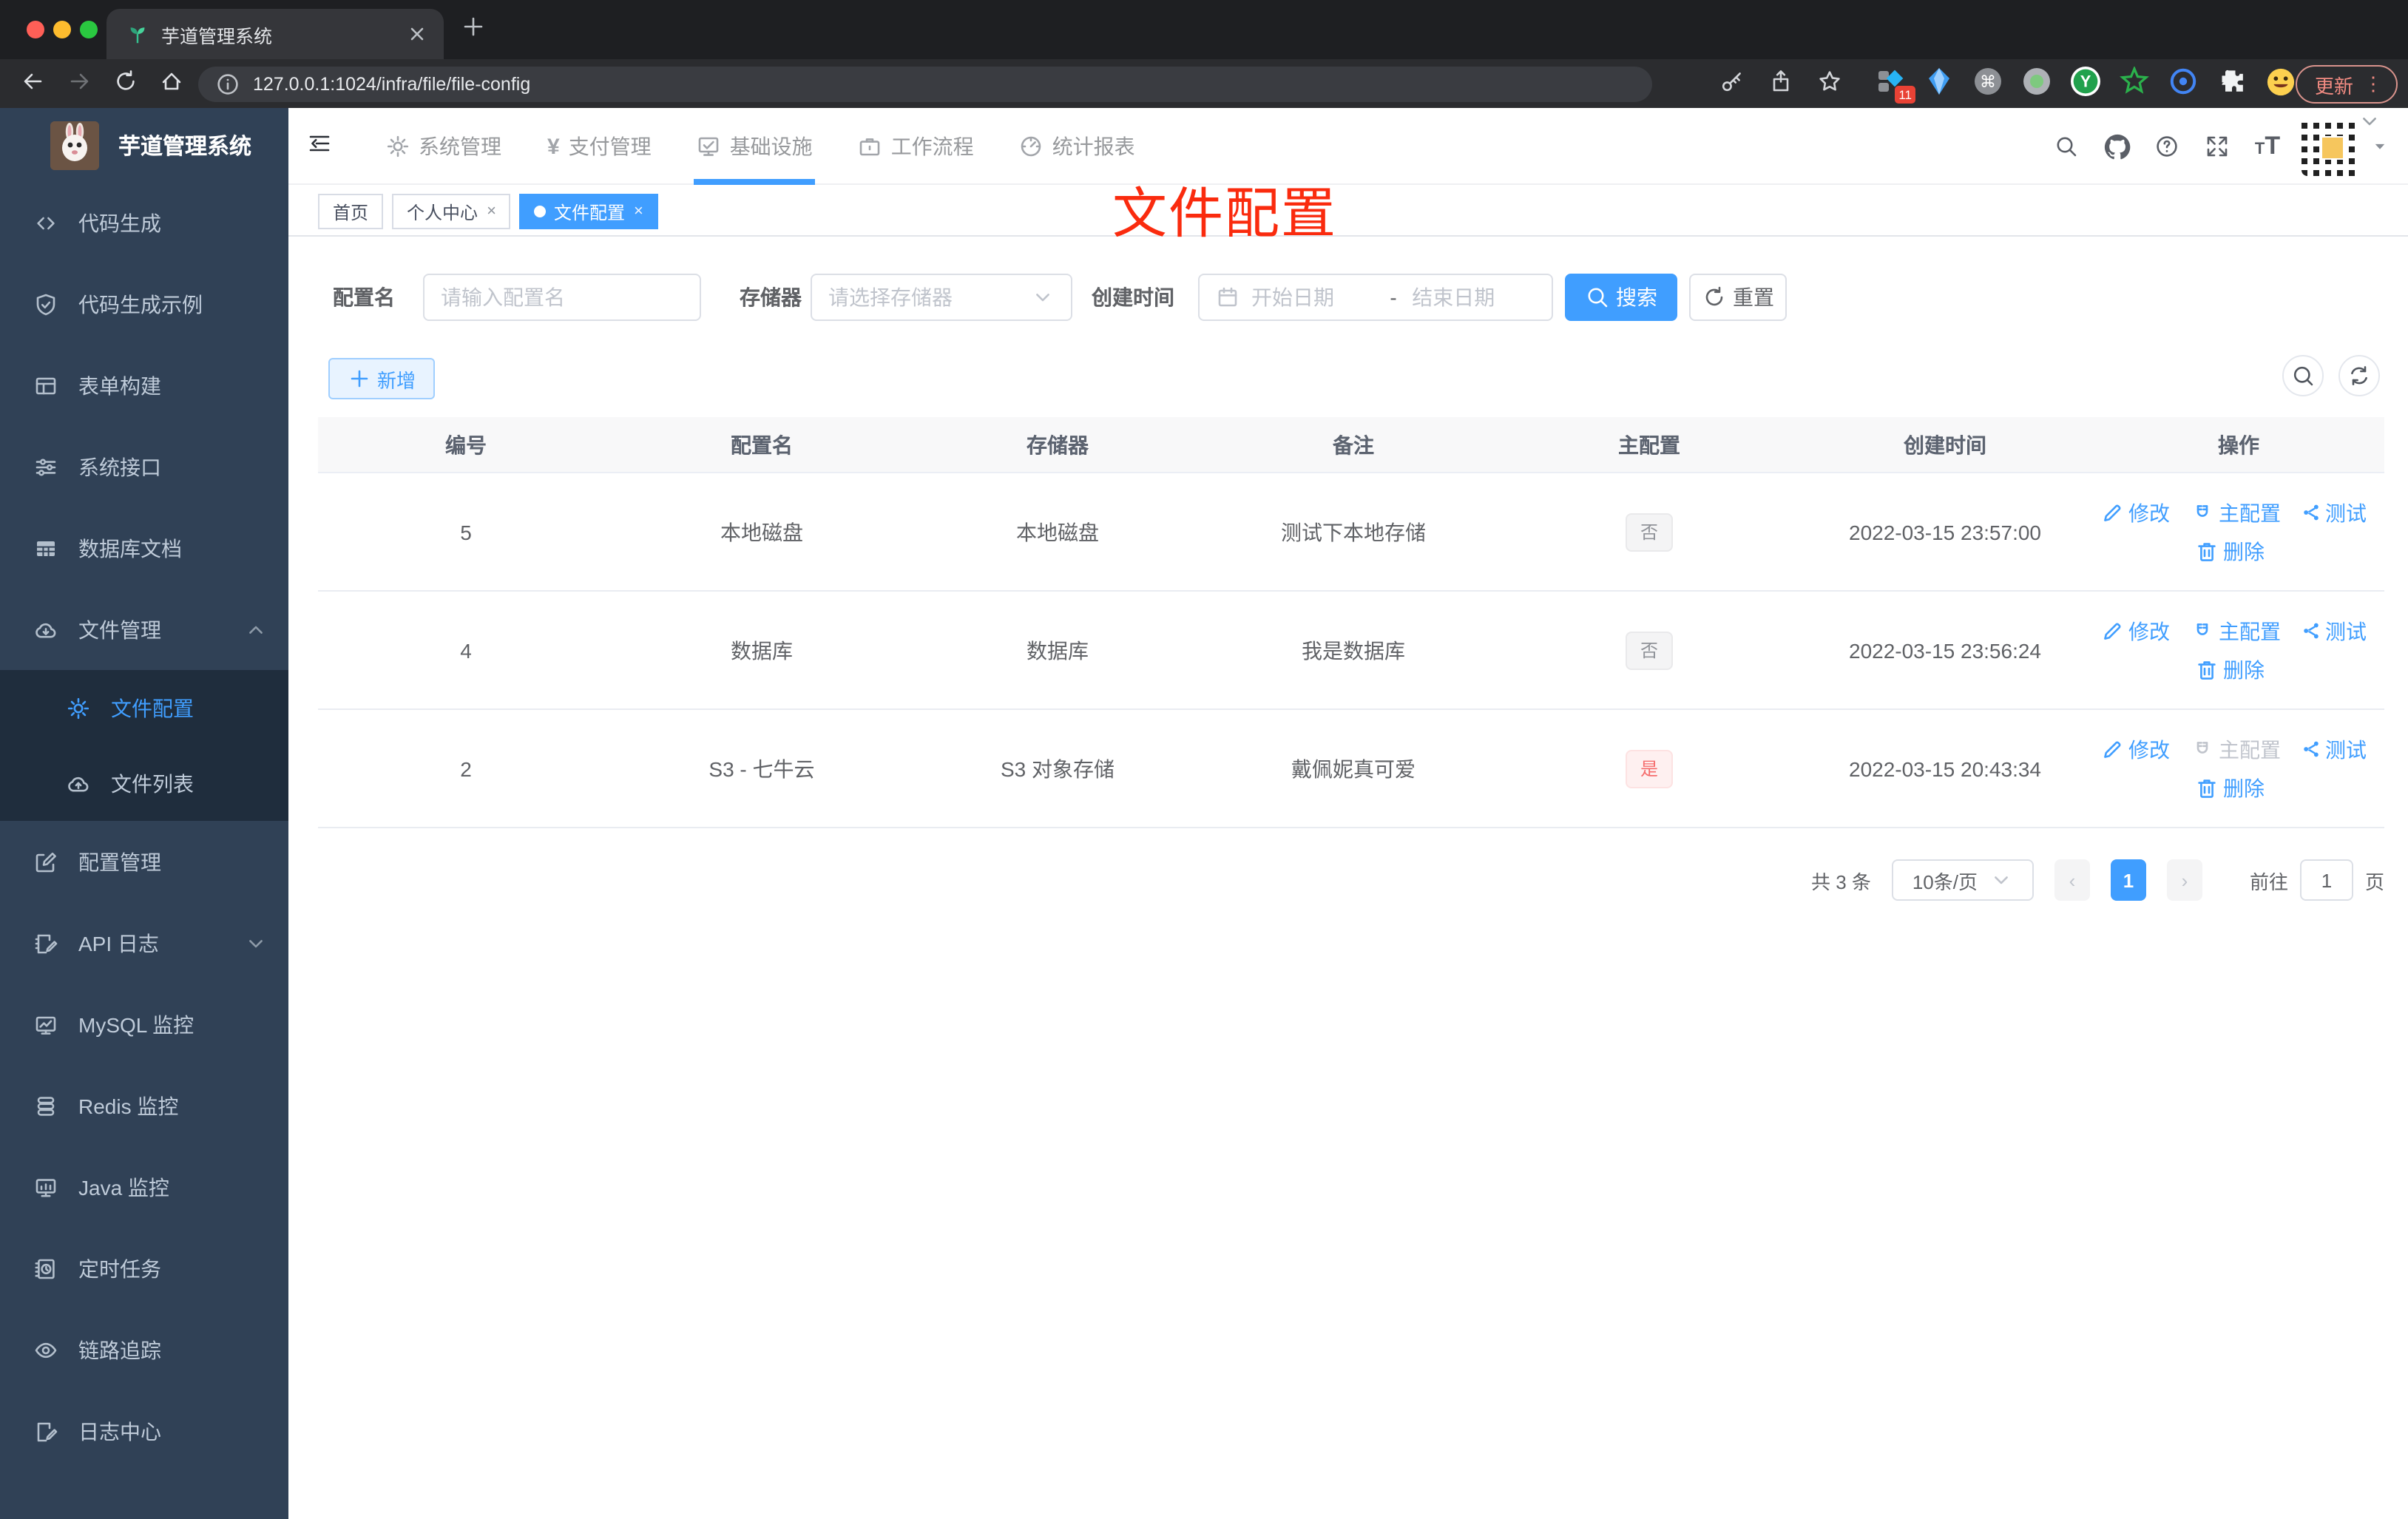  Describe the element at coordinates (364, 297) in the screenshot. I see `filter-name-label: 配置名` at that location.